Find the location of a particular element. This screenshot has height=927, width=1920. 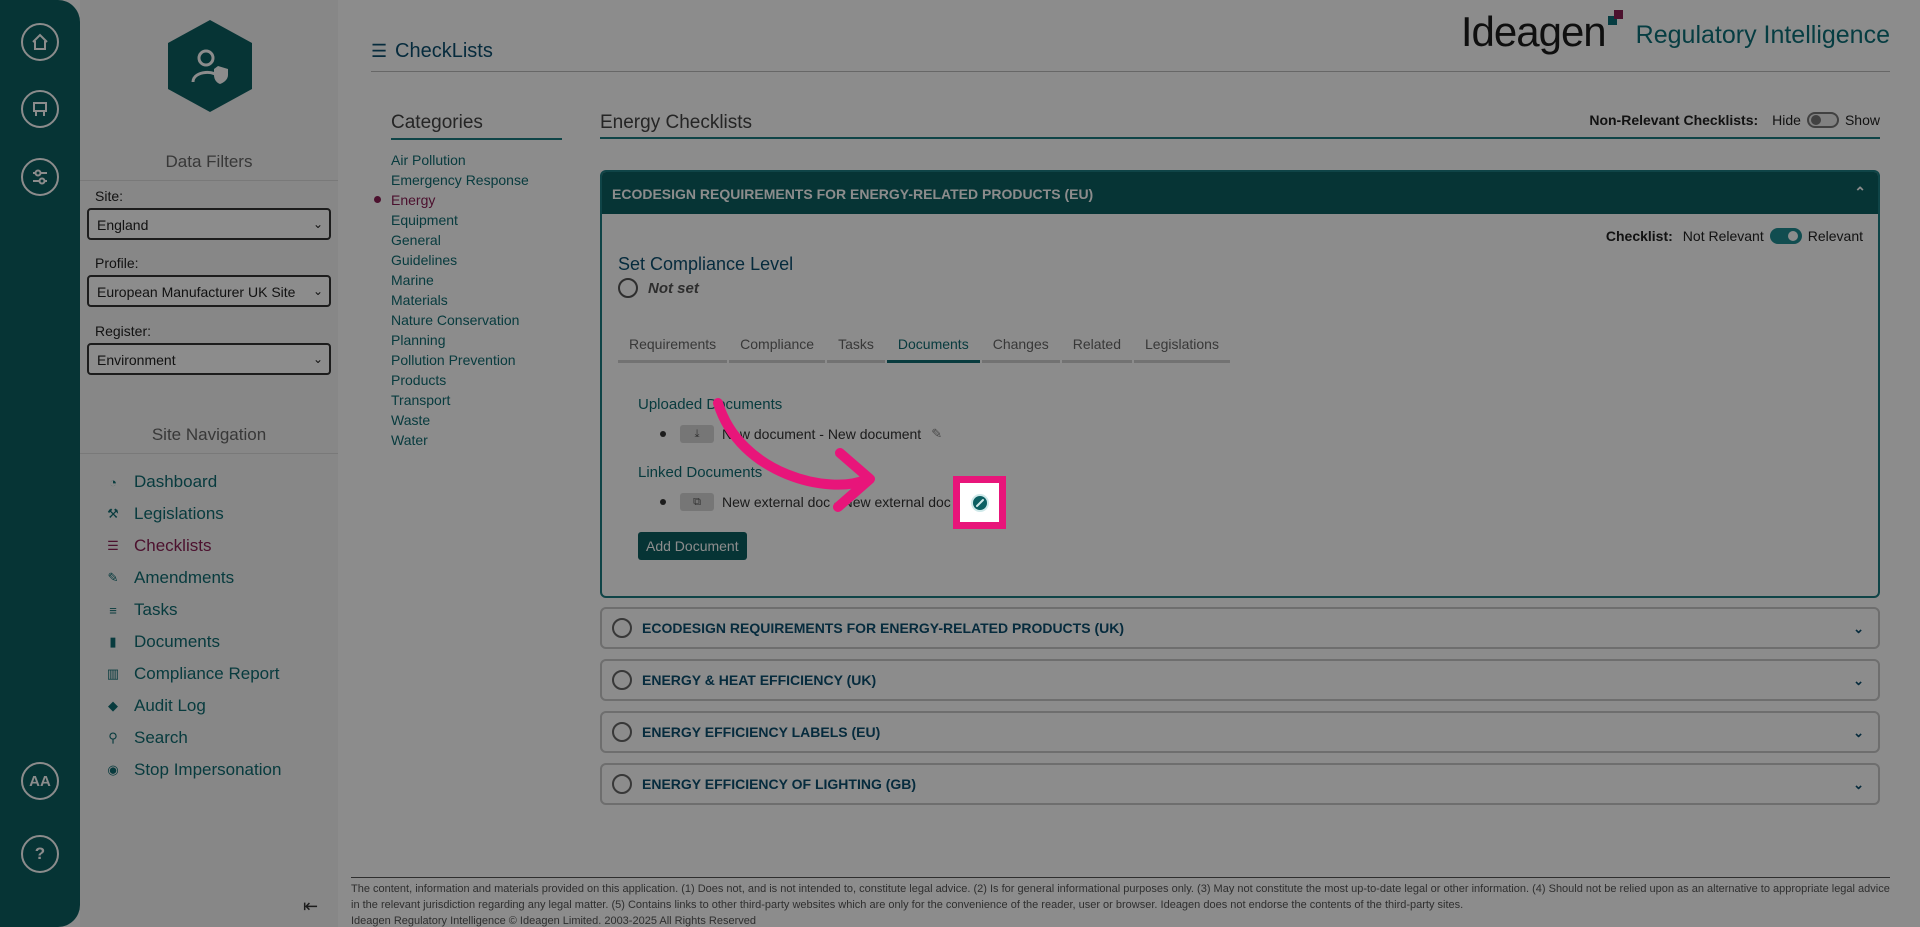

site-label: Site: is located at coordinates (109, 196).